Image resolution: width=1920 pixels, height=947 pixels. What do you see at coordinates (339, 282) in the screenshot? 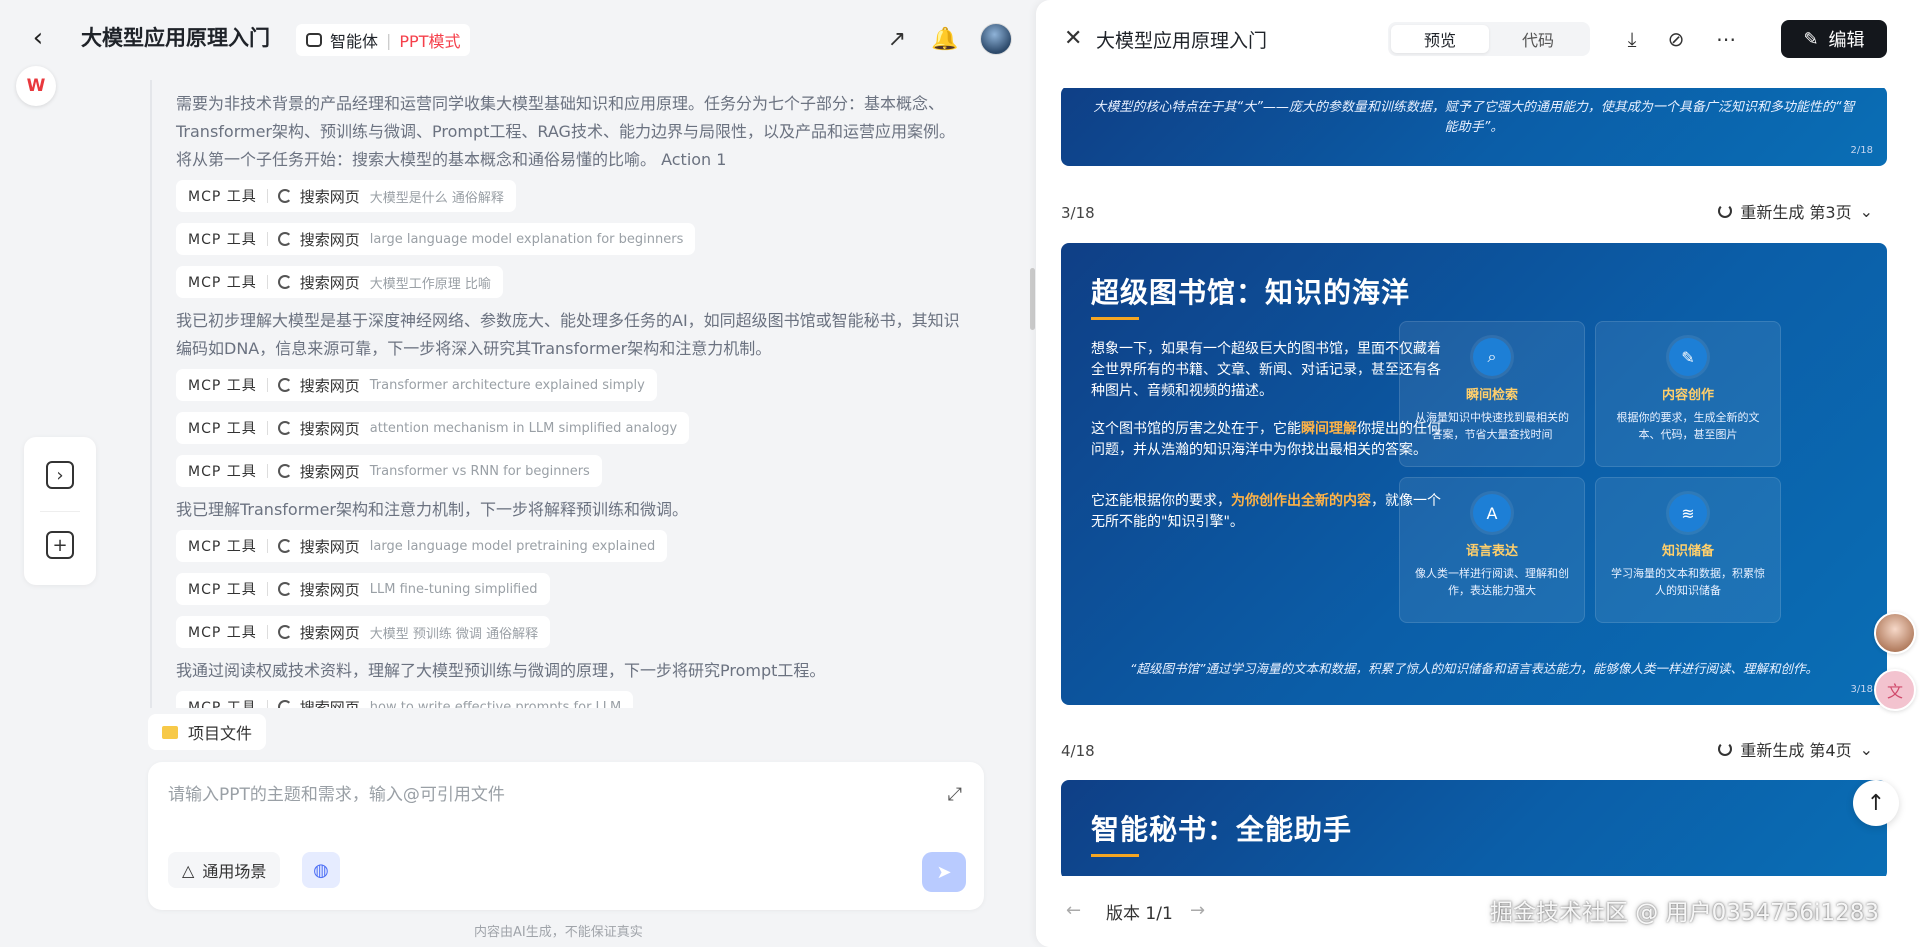
I see `tool-call-chip: MCP 工具 搜索网页 大模型工作原理 比喻` at bounding box center [339, 282].